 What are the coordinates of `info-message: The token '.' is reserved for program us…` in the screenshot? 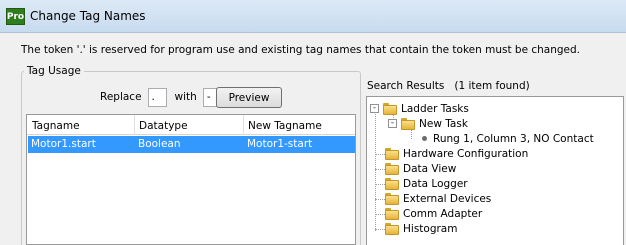 It's located at (301, 50).